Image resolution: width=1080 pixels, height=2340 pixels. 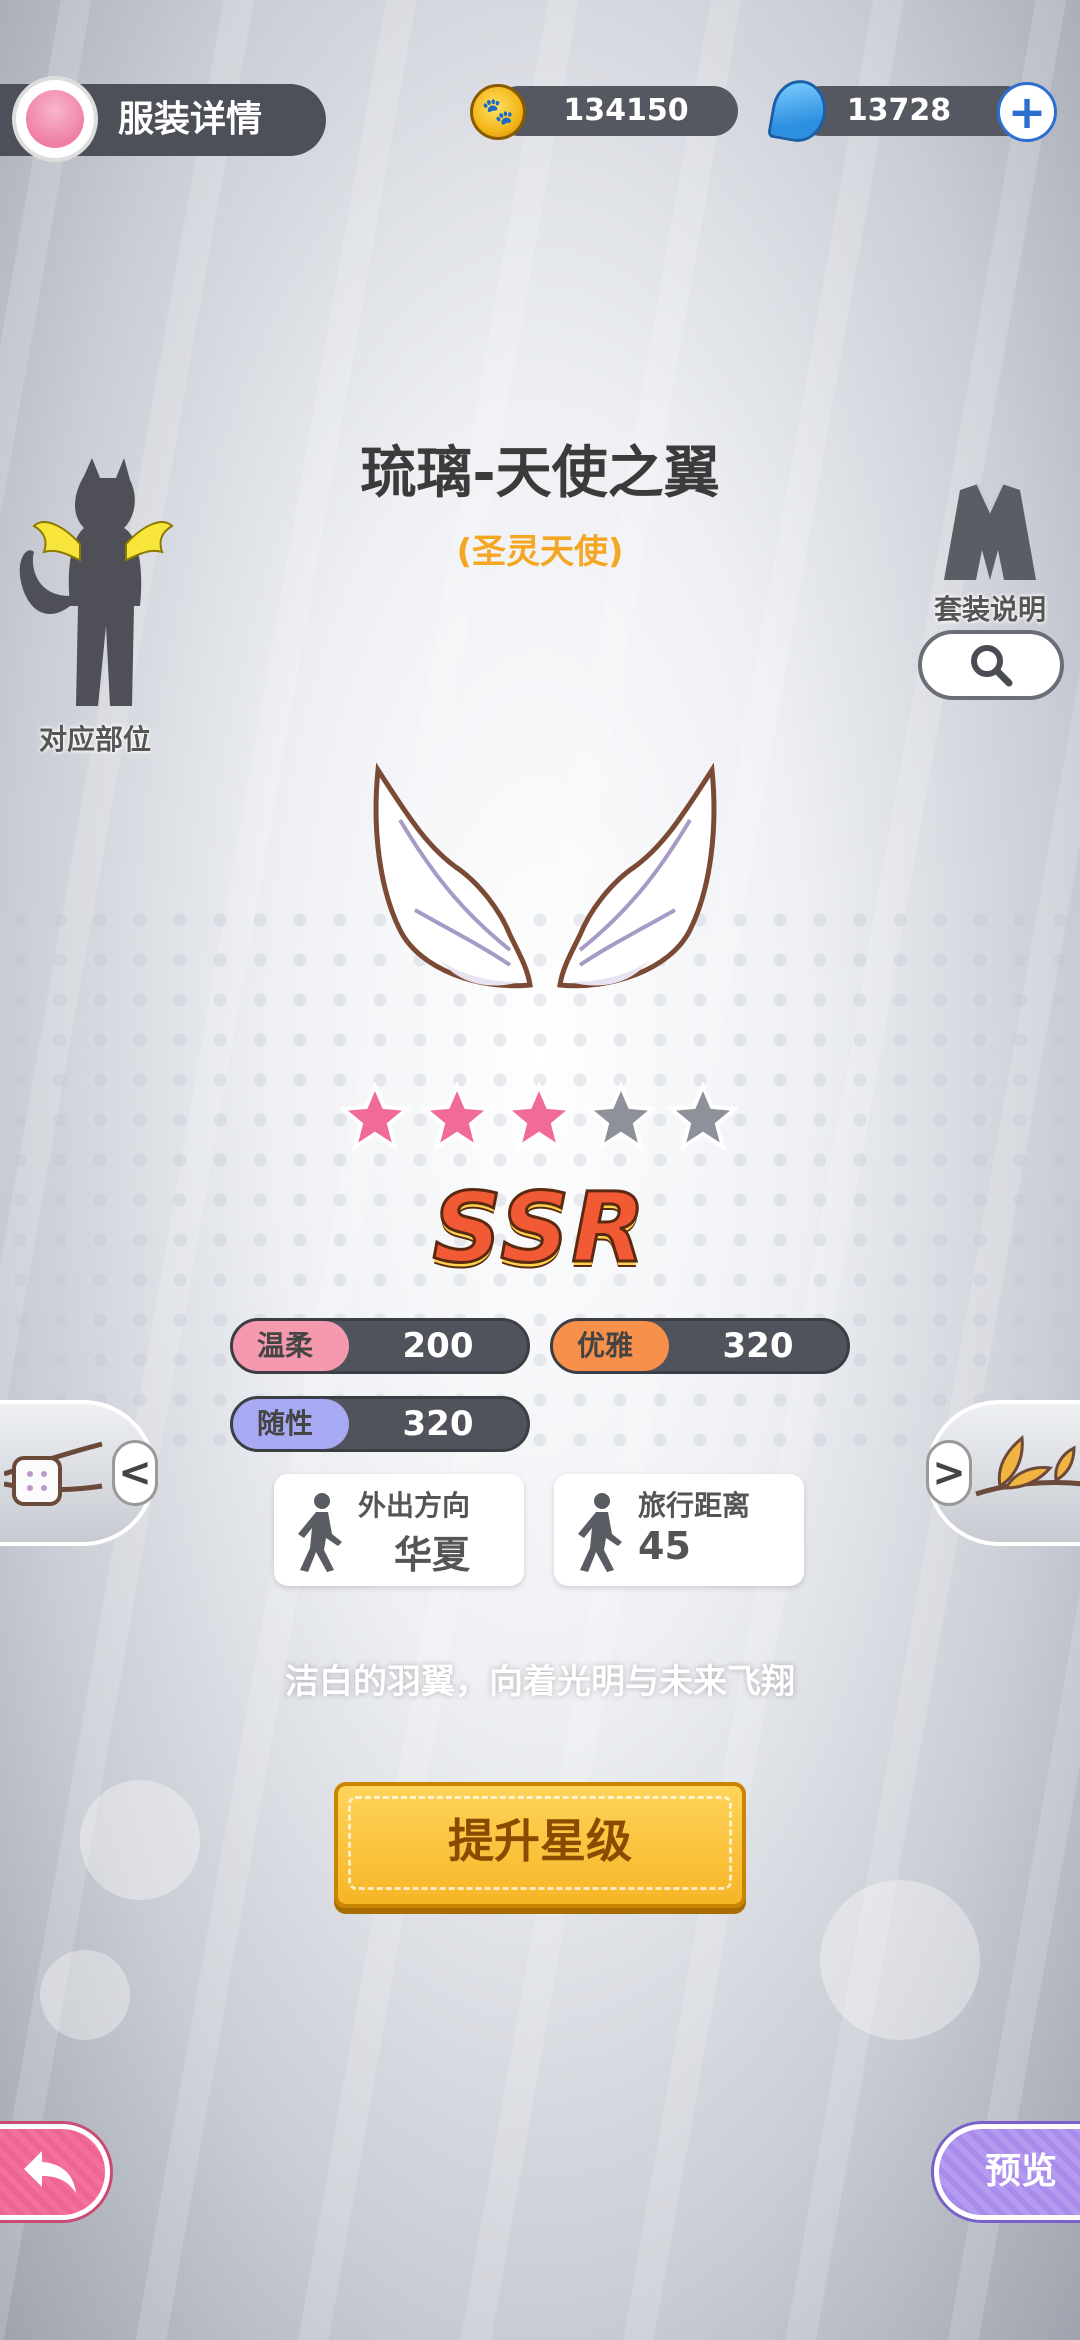 I want to click on search-icon, so click(x=992, y=666).